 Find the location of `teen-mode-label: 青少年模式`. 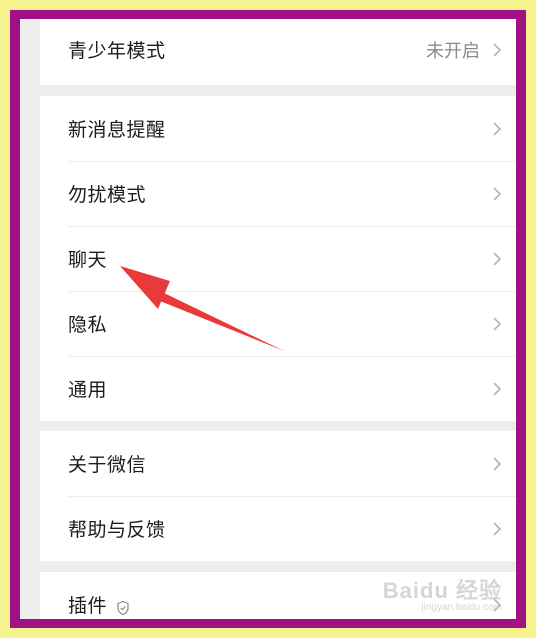

teen-mode-label: 青少年模式 is located at coordinates (117, 51).